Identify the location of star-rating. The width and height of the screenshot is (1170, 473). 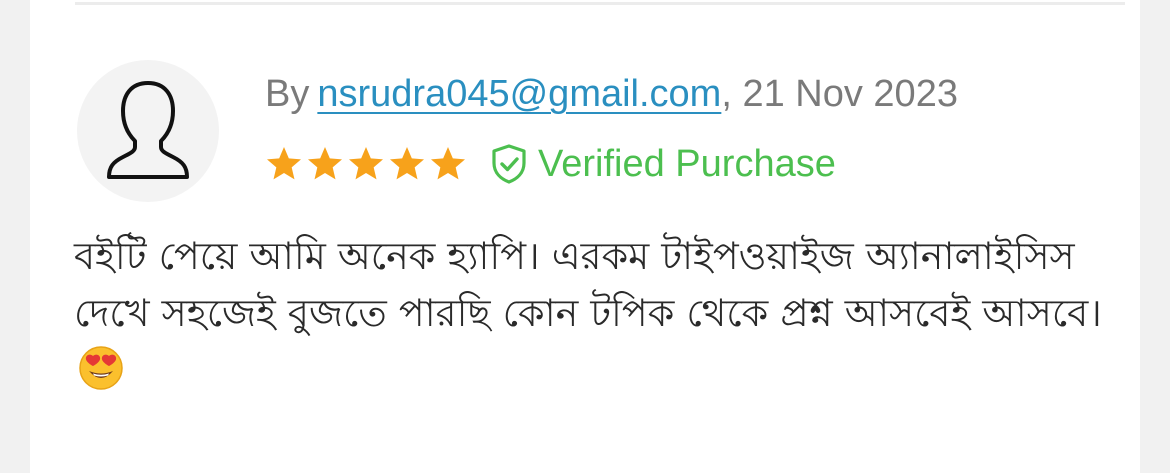
(366, 164).